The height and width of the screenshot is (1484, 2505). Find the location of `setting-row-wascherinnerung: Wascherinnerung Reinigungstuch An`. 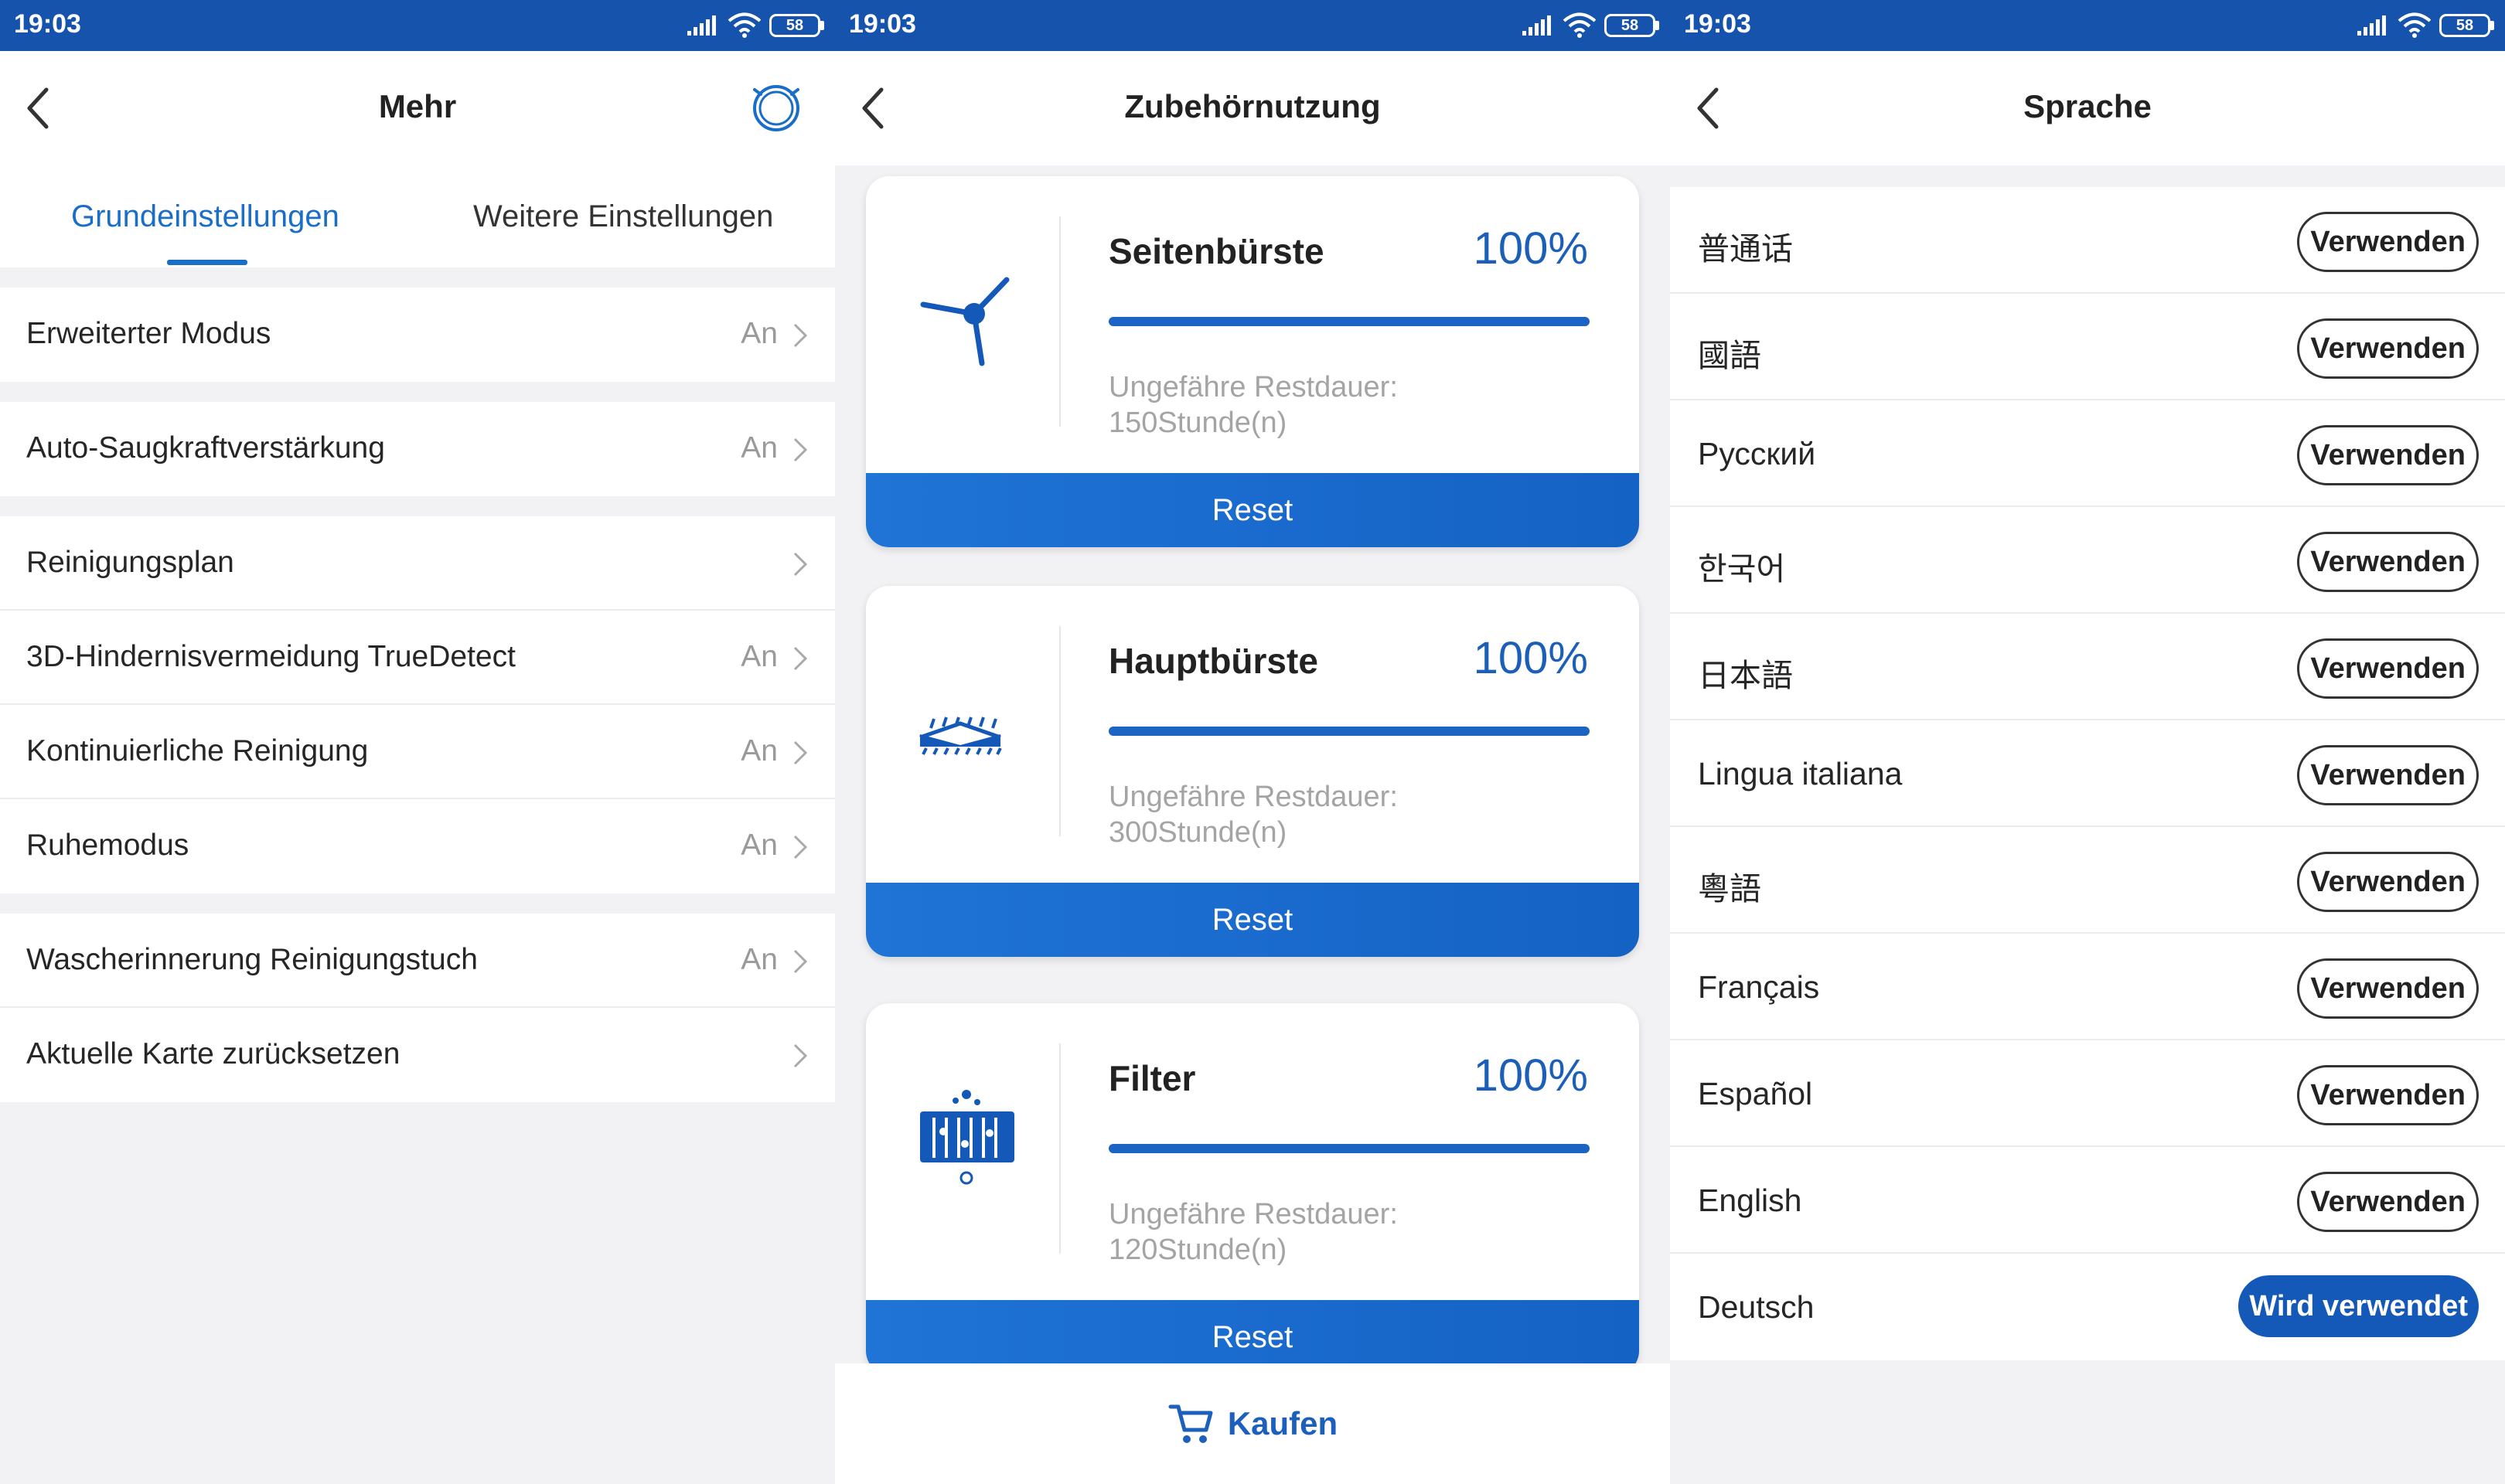

setting-row-wascherinnerung: Wascherinnerung Reinigungstuch An is located at coordinates (417, 961).